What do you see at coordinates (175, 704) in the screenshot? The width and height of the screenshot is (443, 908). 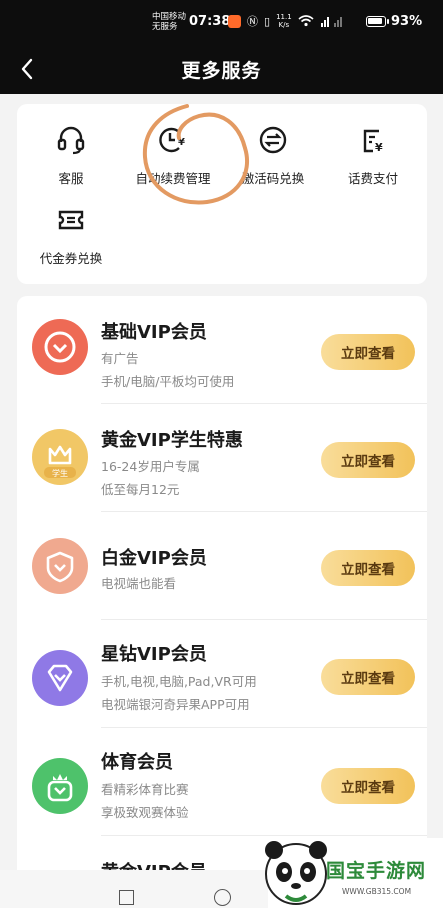 I see `vip-desc-2: 电视端银河奇异果APP可用` at bounding box center [175, 704].